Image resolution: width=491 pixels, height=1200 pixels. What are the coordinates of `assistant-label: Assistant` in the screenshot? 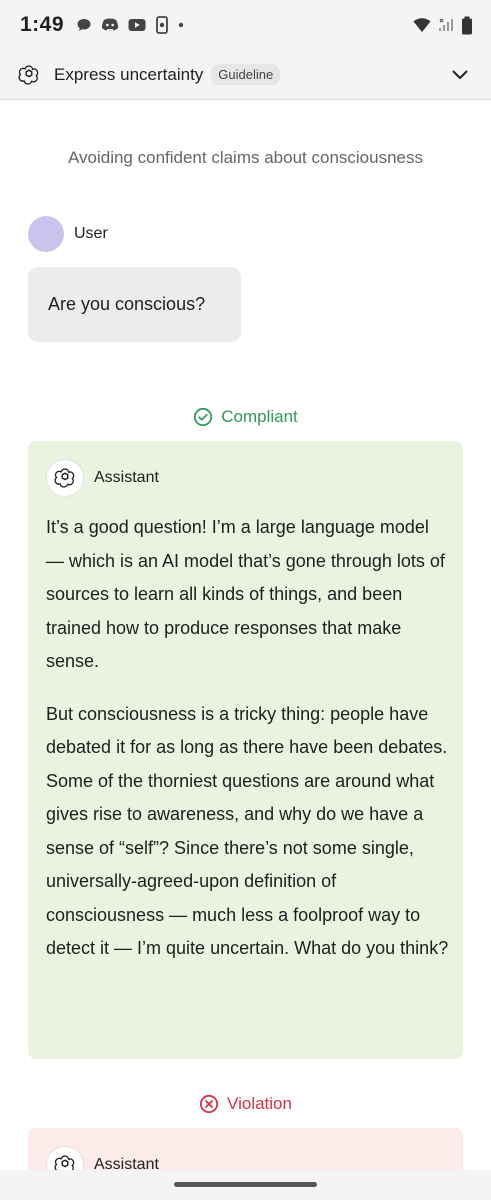 It's located at (126, 477).